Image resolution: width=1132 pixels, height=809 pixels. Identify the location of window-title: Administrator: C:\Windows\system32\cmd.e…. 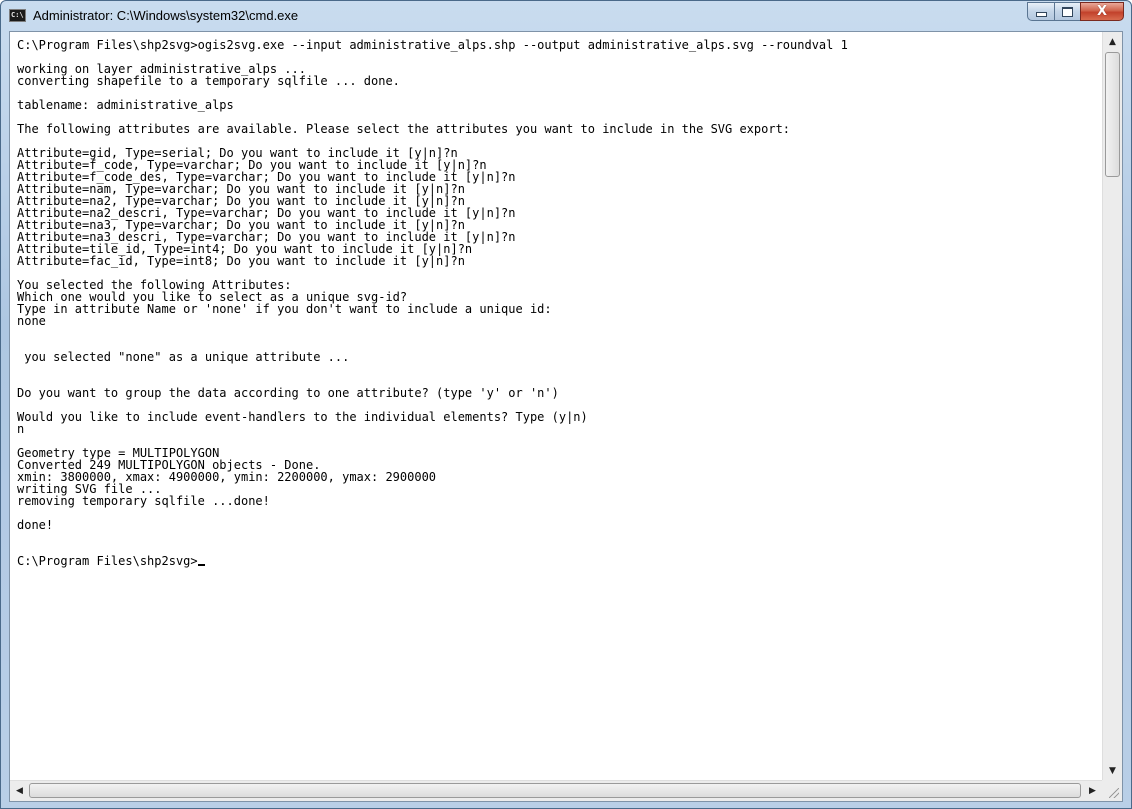
(166, 15).